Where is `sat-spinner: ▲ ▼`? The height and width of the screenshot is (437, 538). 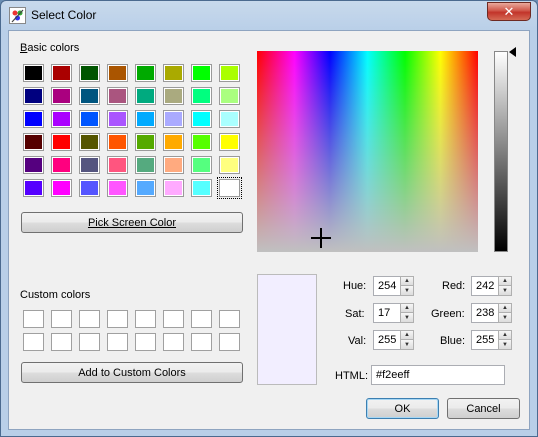
sat-spinner: ▲ ▼ is located at coordinates (407, 313).